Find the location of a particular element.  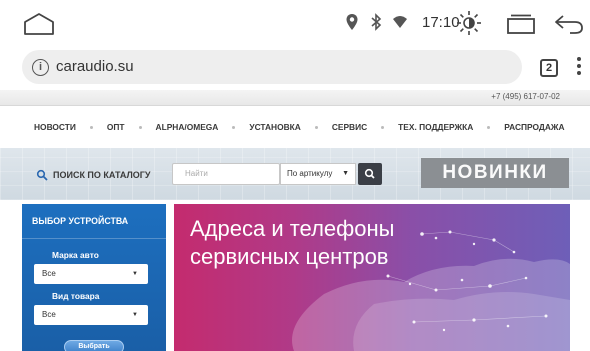

product-type-select: Все ▼ is located at coordinates (91, 315).